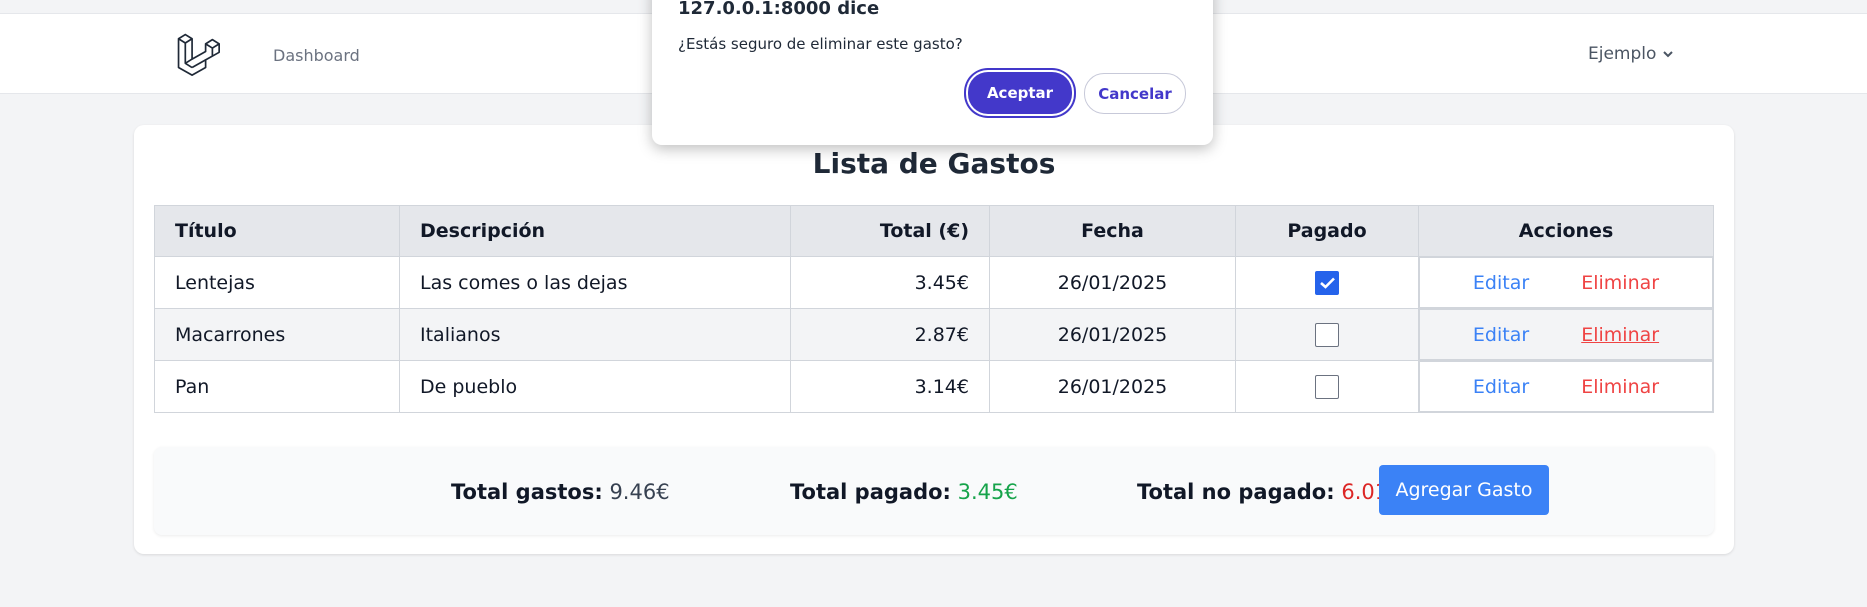 The width and height of the screenshot is (1867, 607). Describe the element at coordinates (779, 9) in the screenshot. I see `dialog-title: 127.0.0.1:8000 dice` at that location.